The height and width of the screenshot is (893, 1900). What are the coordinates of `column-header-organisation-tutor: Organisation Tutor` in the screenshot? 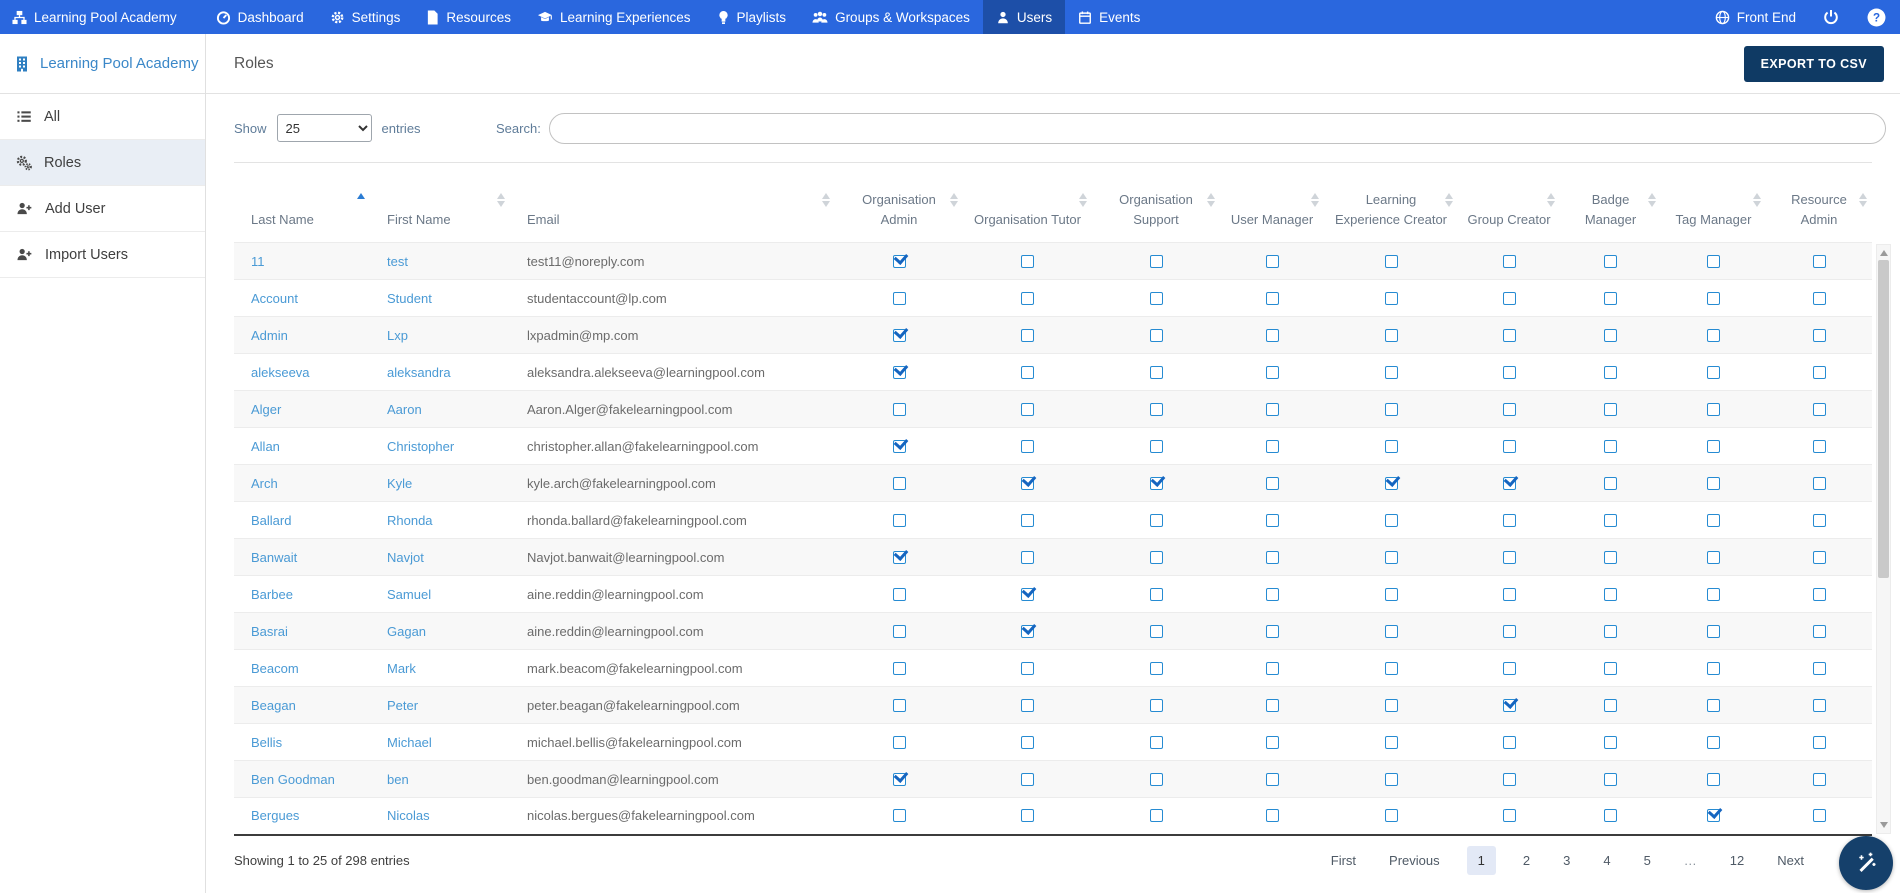 It's located at (1027, 202).